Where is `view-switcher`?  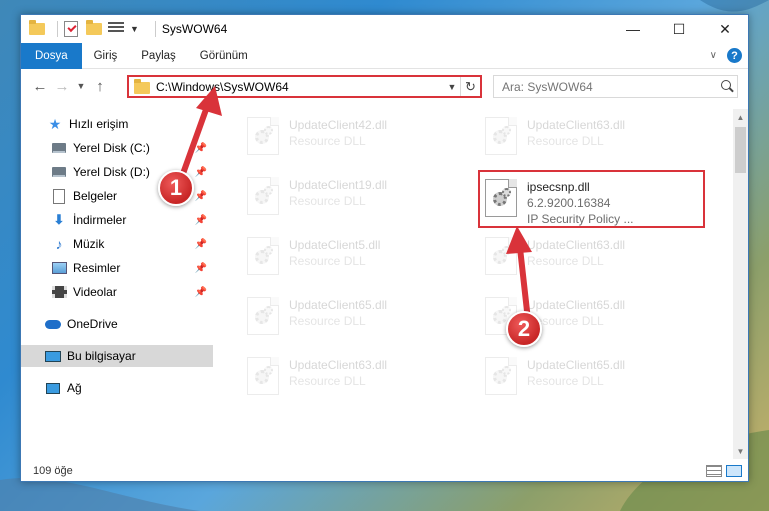 view-switcher is located at coordinates (727, 471).